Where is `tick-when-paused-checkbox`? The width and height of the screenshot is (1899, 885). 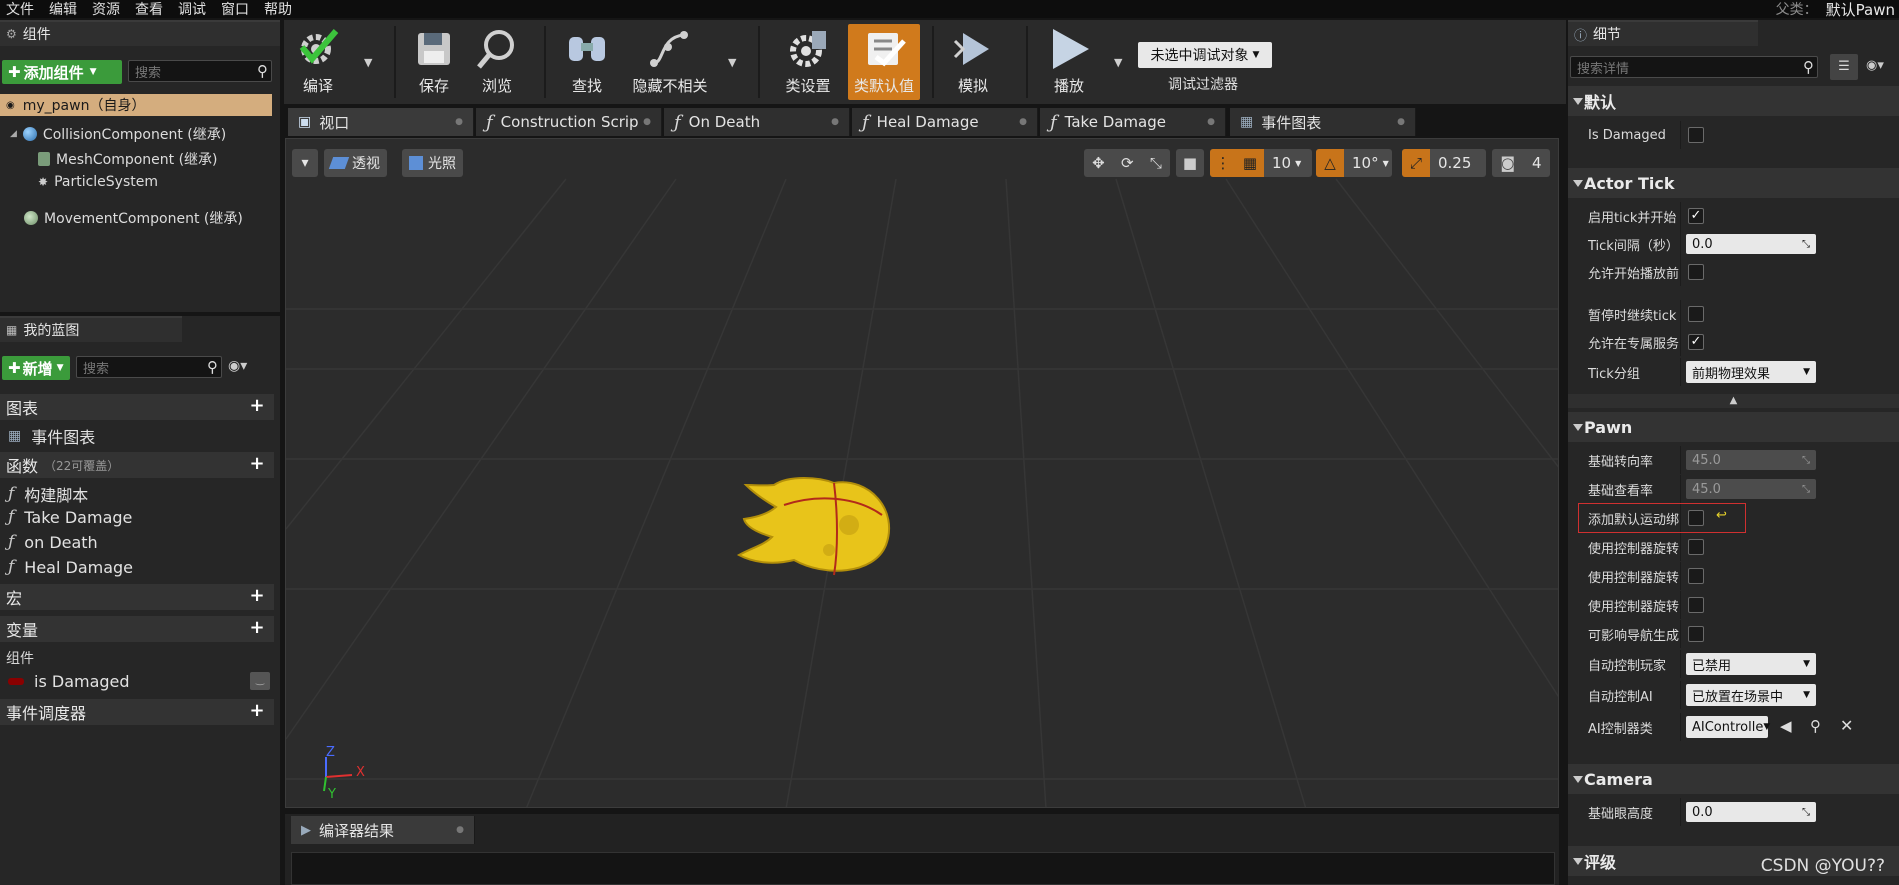
tick-when-paused-checkbox is located at coordinates (1696, 314).